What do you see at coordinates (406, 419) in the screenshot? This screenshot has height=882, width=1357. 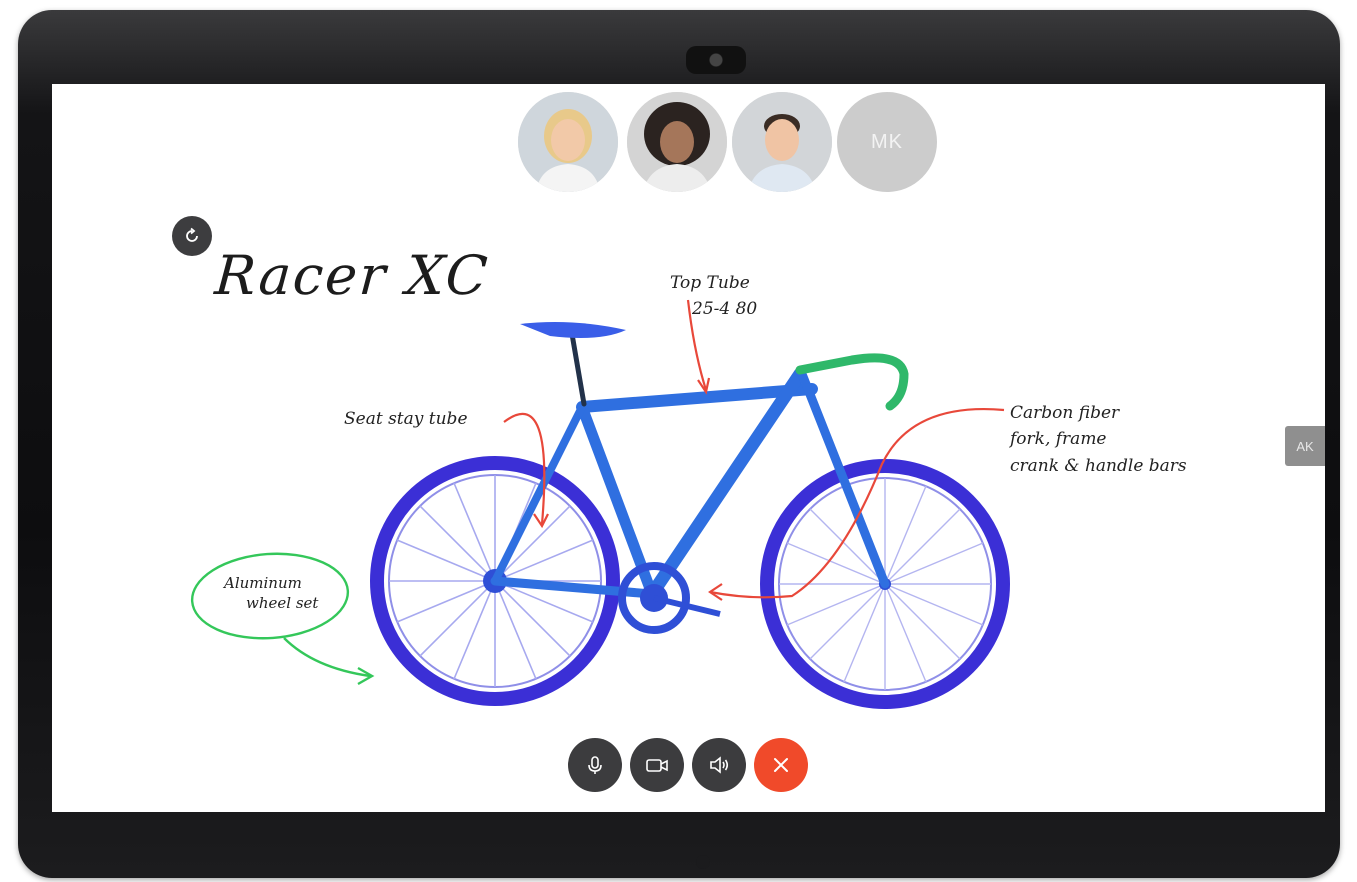 I see `note-seat-stay: Seat stay tube` at bounding box center [406, 419].